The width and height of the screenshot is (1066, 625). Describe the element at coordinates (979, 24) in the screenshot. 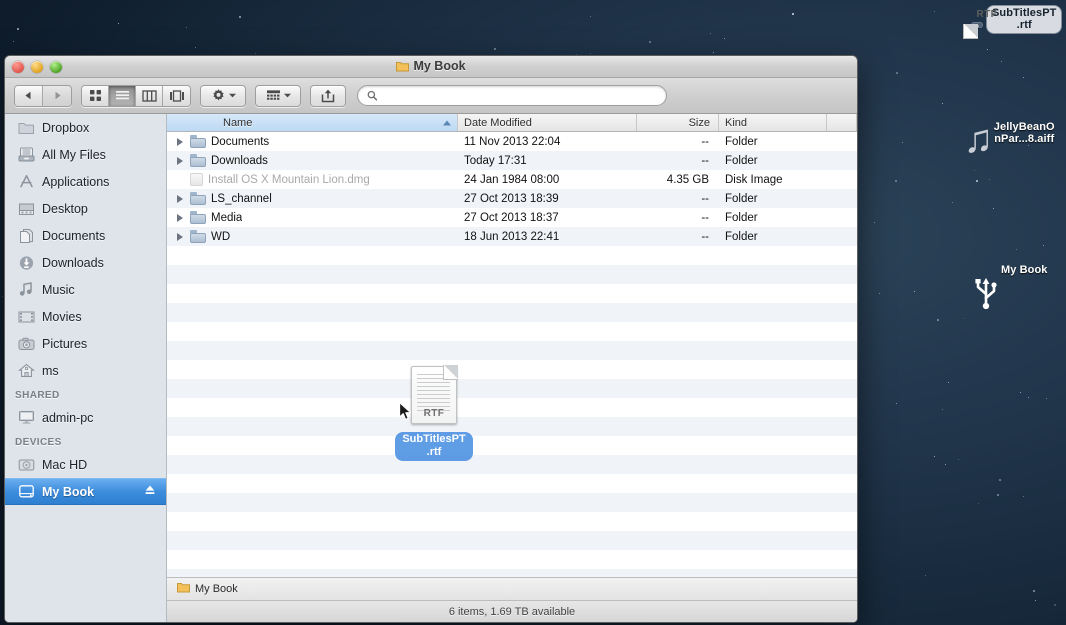

I see `rtf-document-icon: RTF` at that location.